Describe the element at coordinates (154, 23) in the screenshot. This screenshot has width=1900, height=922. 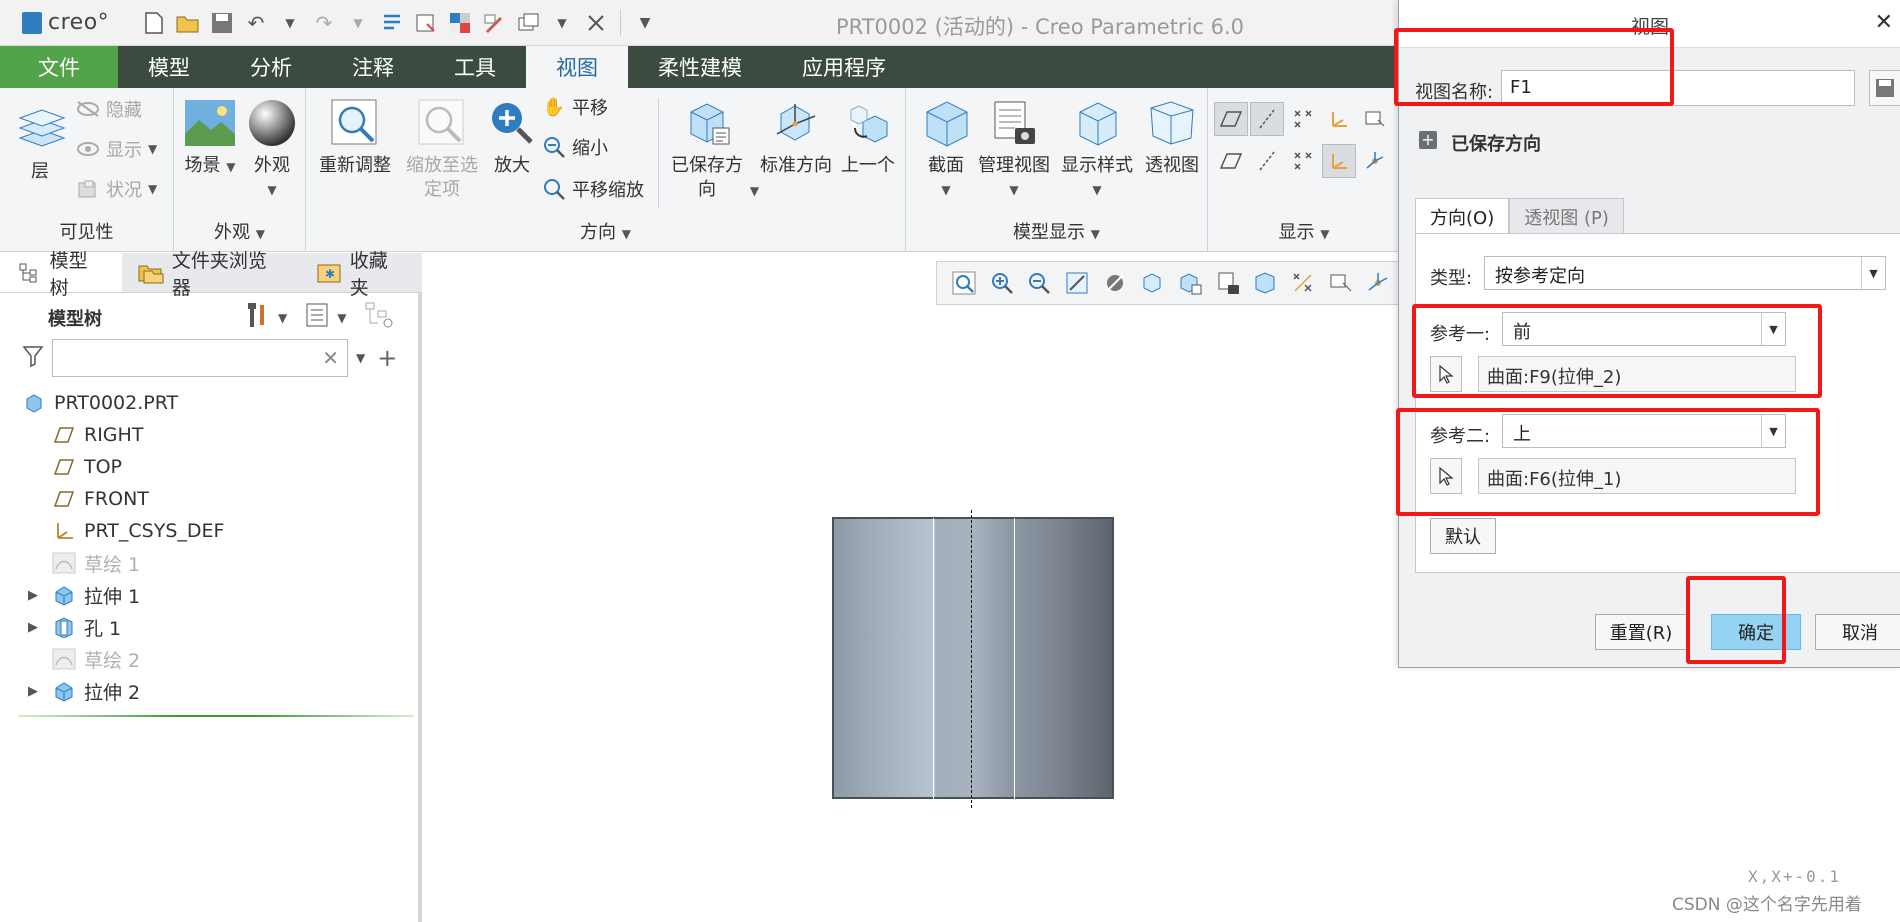
I see `new-icon` at that location.